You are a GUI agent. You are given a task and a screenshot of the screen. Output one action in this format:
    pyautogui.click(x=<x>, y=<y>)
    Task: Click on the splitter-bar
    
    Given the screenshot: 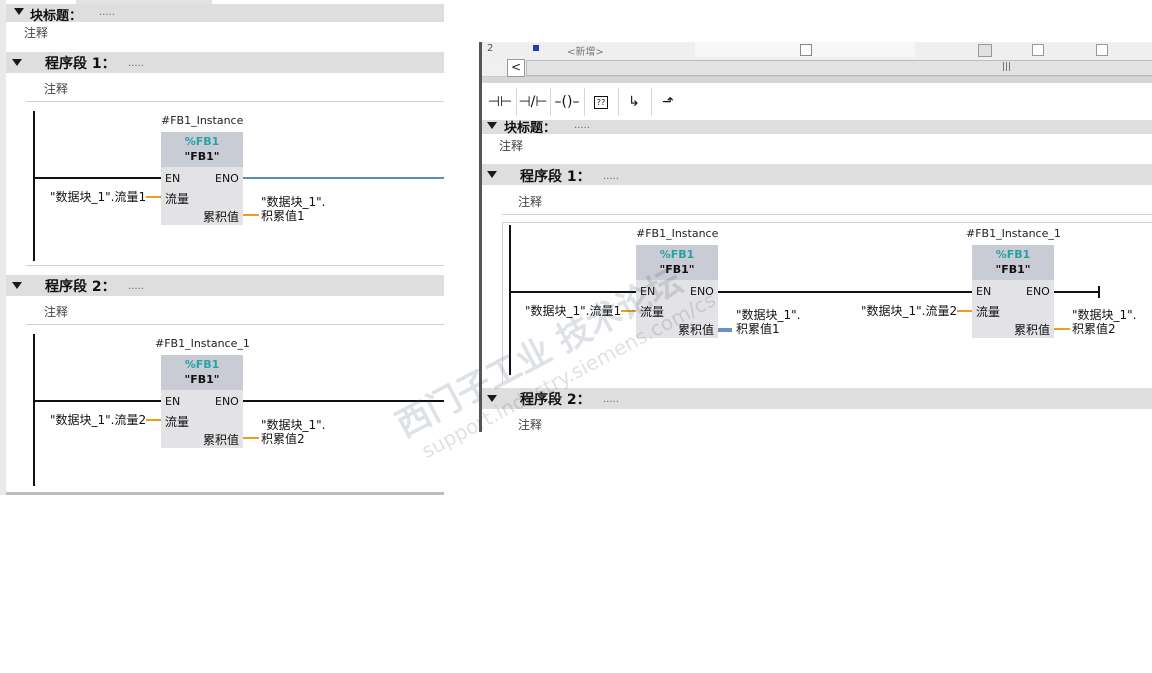 What is the action you would take?
    pyautogui.click(x=817, y=80)
    